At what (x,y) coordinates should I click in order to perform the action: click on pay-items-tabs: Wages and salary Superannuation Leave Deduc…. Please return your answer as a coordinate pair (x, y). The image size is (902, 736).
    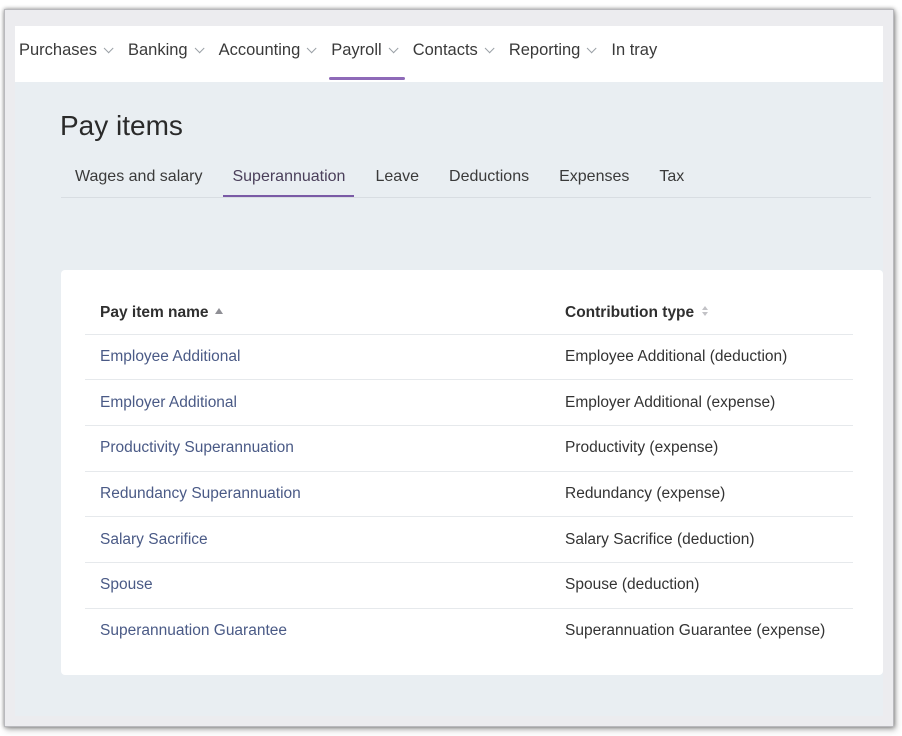
    Looking at the image, I should click on (466, 180).